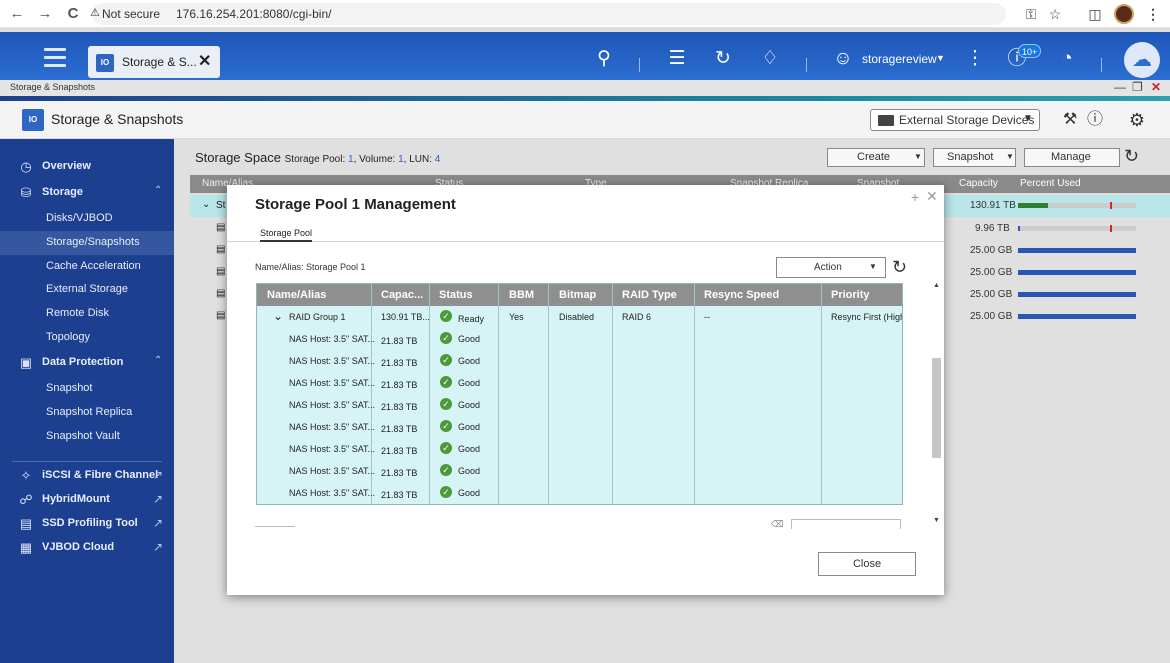  Describe the element at coordinates (87, 267) in the screenshot. I see `sidebar-item-cache-acceleration: Cache Acceleration` at that location.